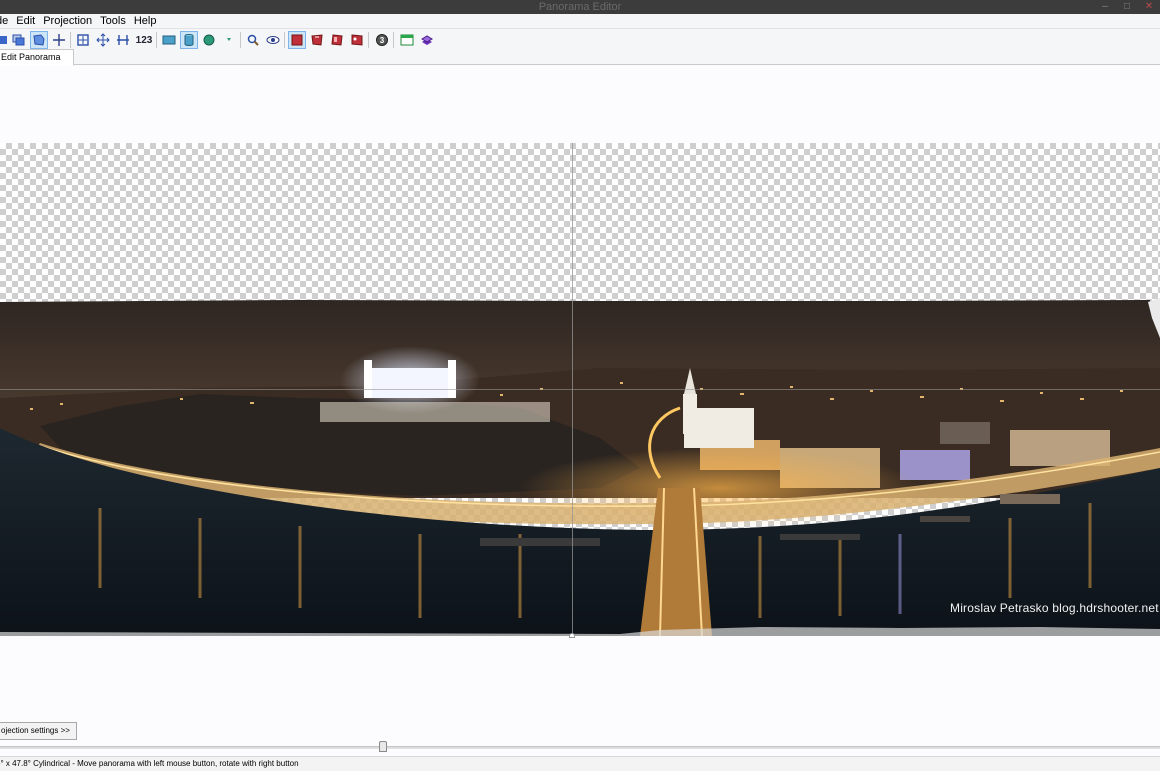  I want to click on open-icon, so click(407, 40).